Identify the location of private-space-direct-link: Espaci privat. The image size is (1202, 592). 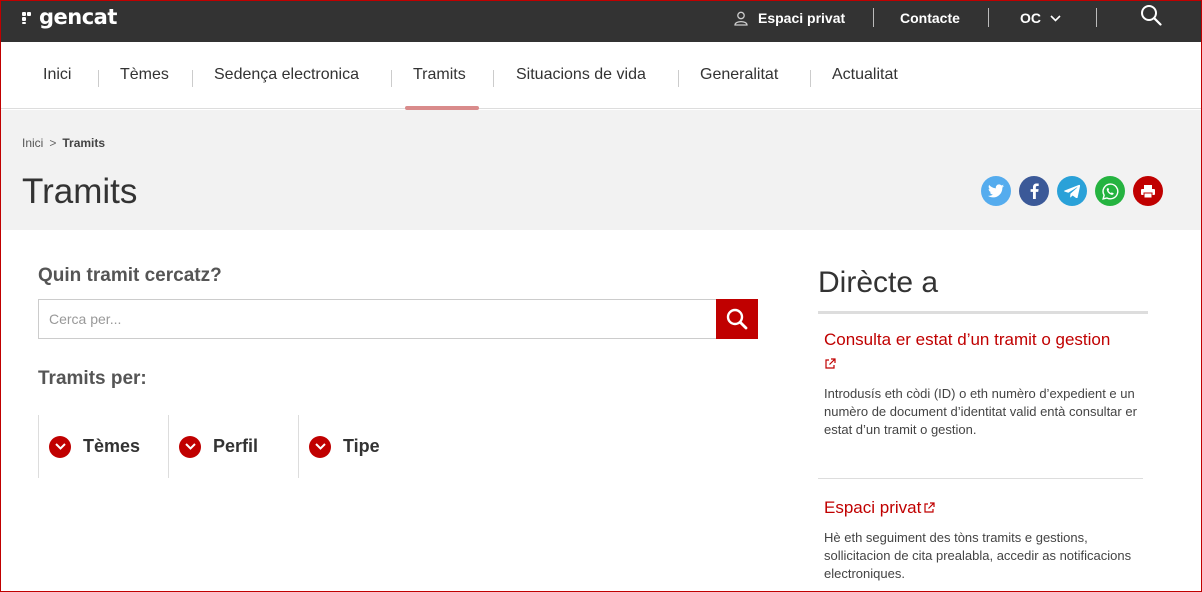
(879, 508).